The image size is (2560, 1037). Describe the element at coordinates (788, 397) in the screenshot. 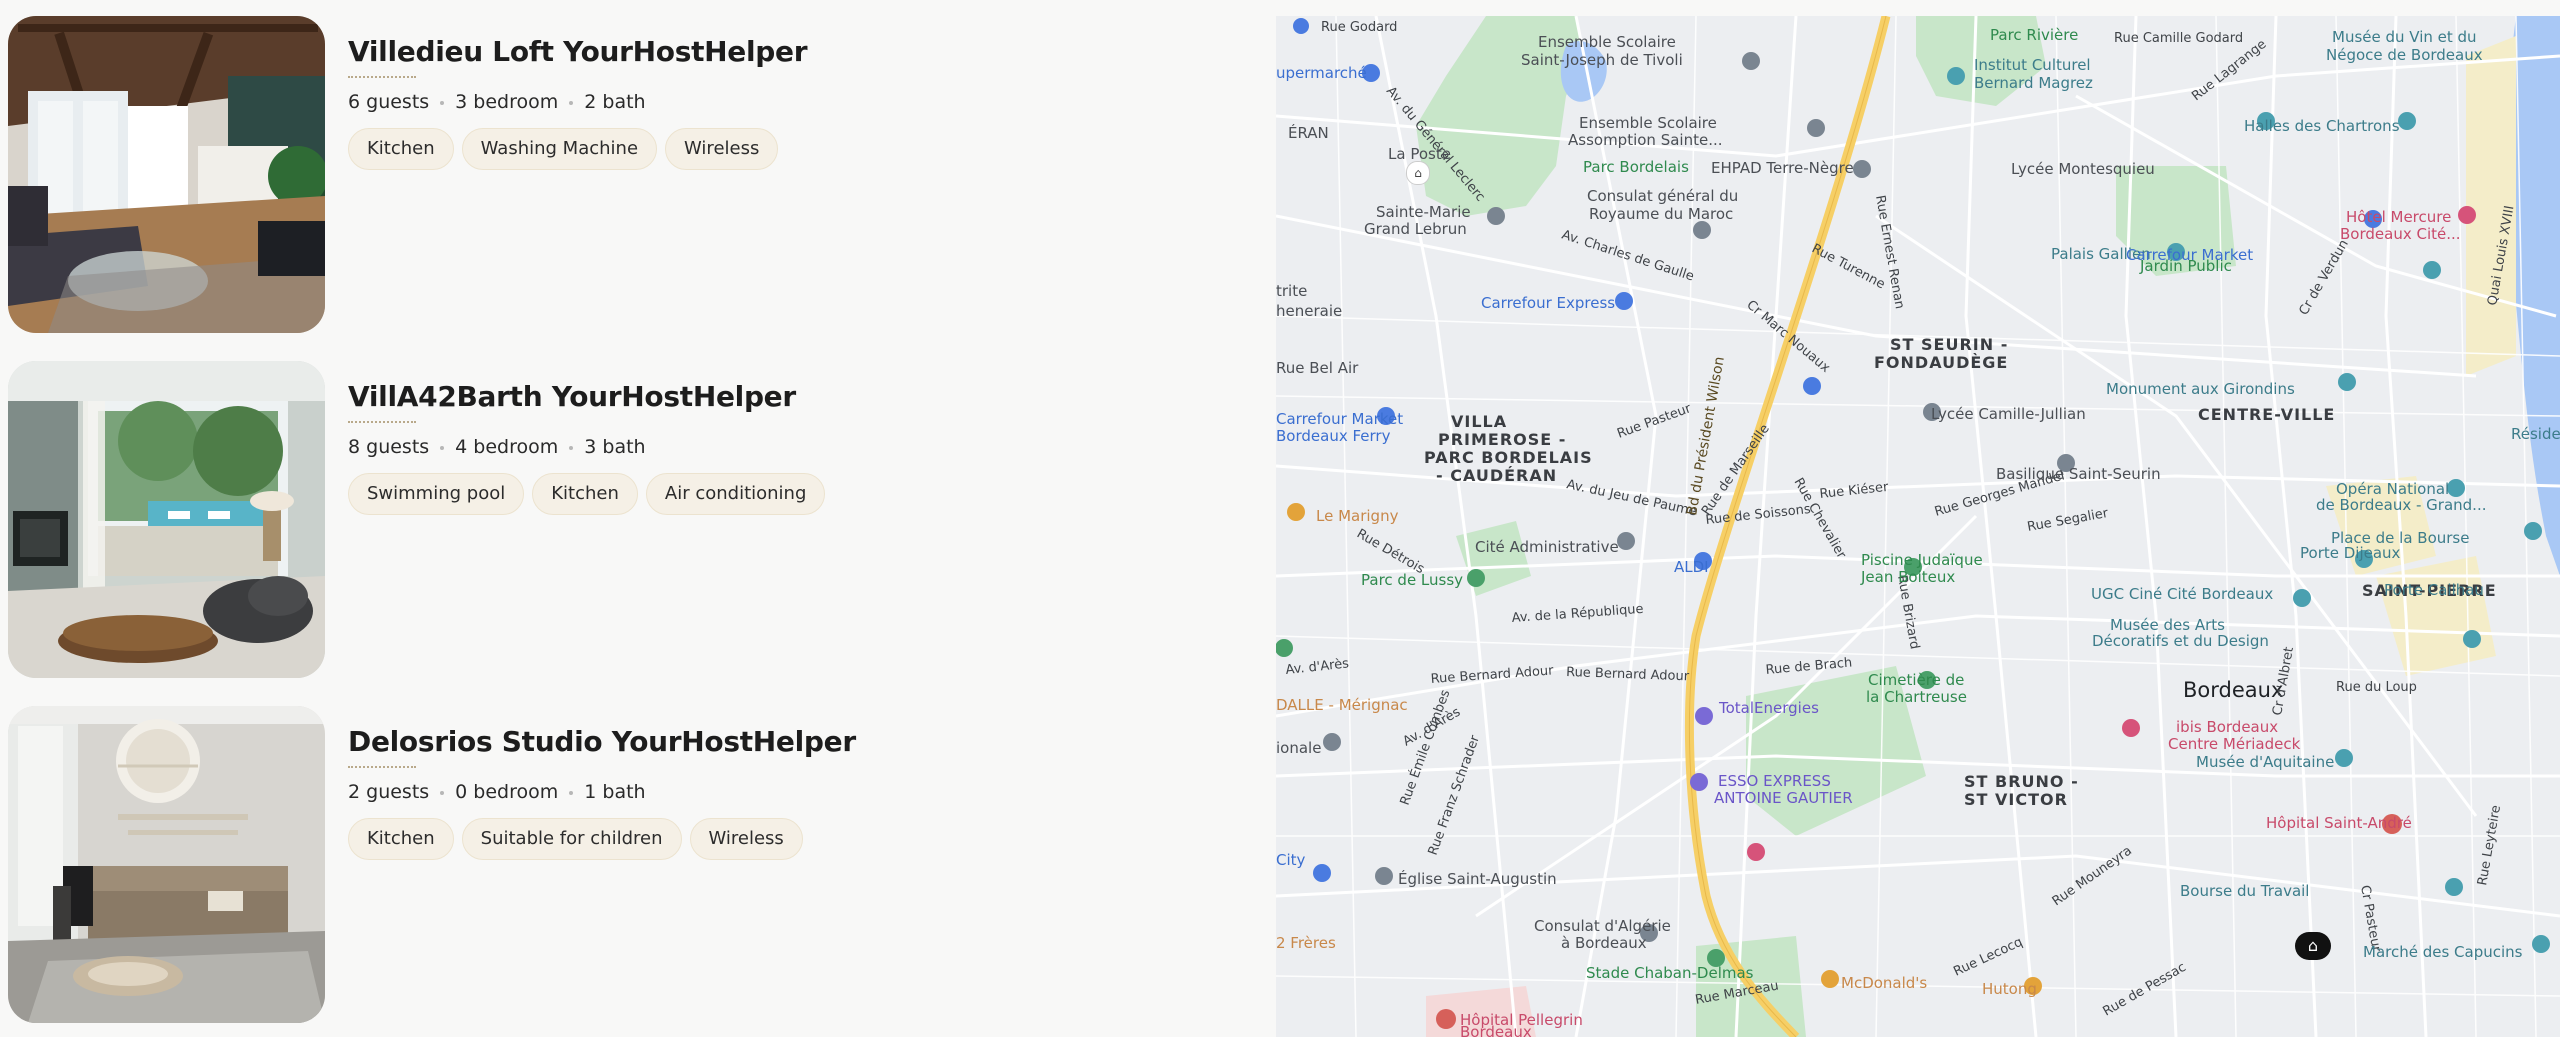

I see `listing-title: VillA42Barth YourHostHelper` at that location.